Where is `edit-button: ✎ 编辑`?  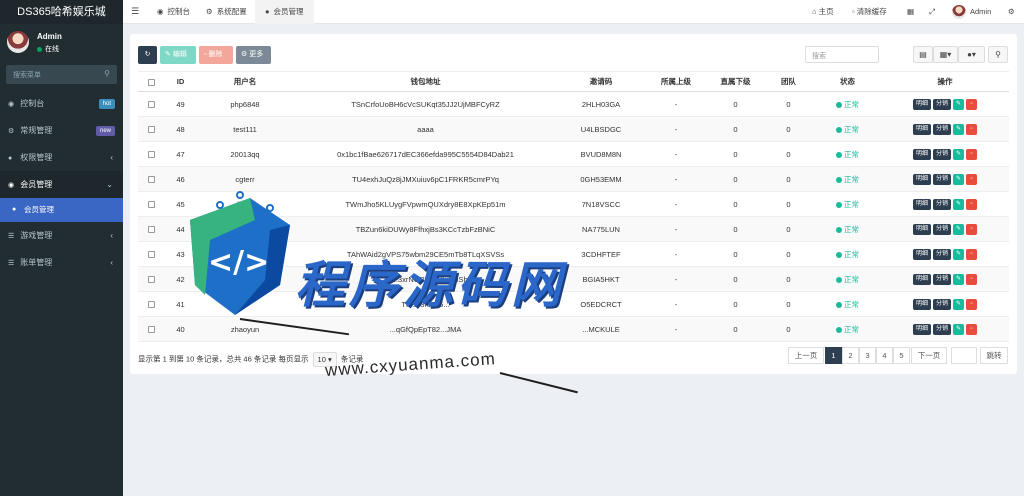
edit-button: ✎ 编辑 is located at coordinates (178, 55).